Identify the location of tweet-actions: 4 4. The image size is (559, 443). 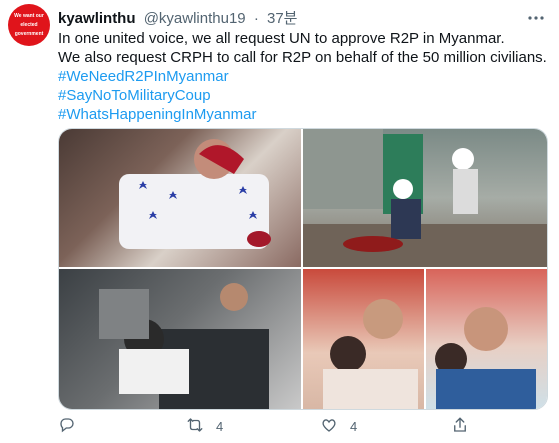
(293, 427).